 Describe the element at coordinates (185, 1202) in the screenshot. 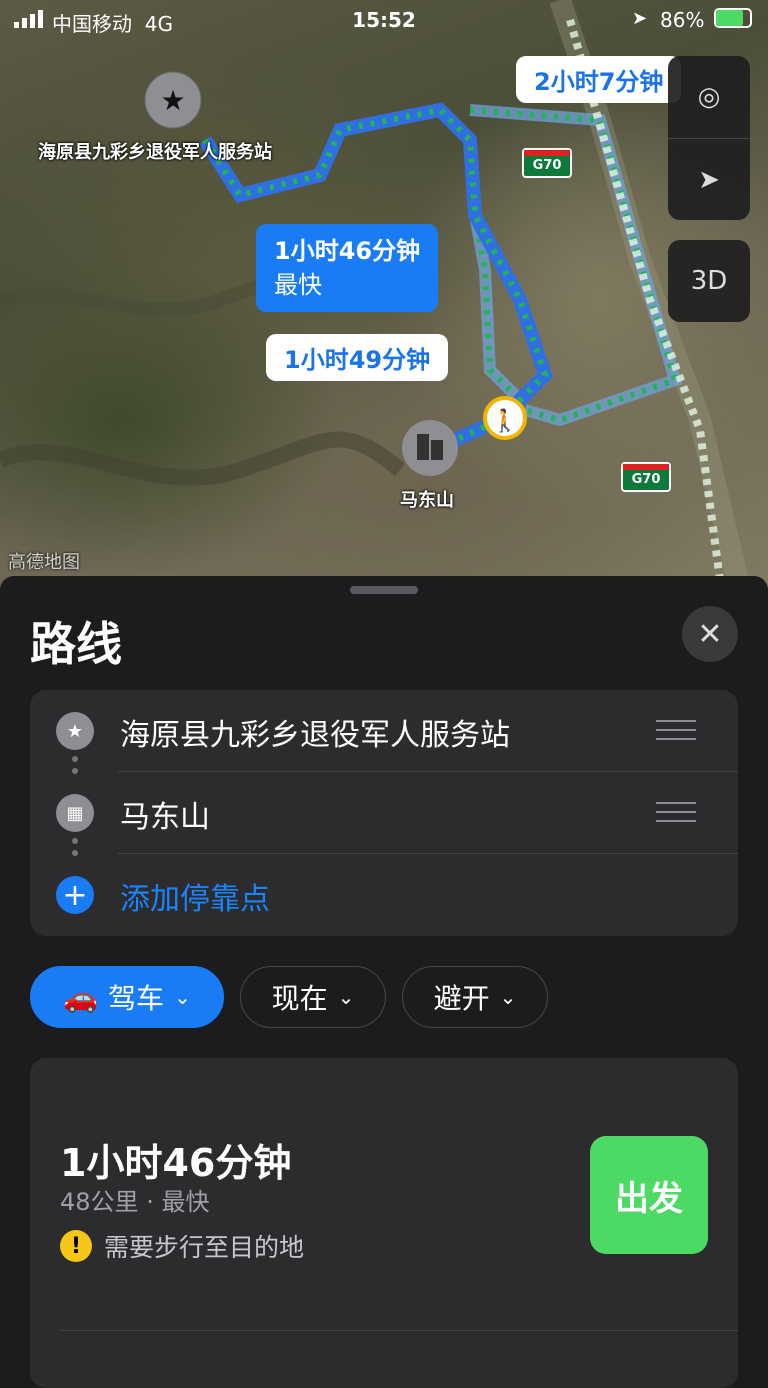

I see `route-tag: 最快` at that location.